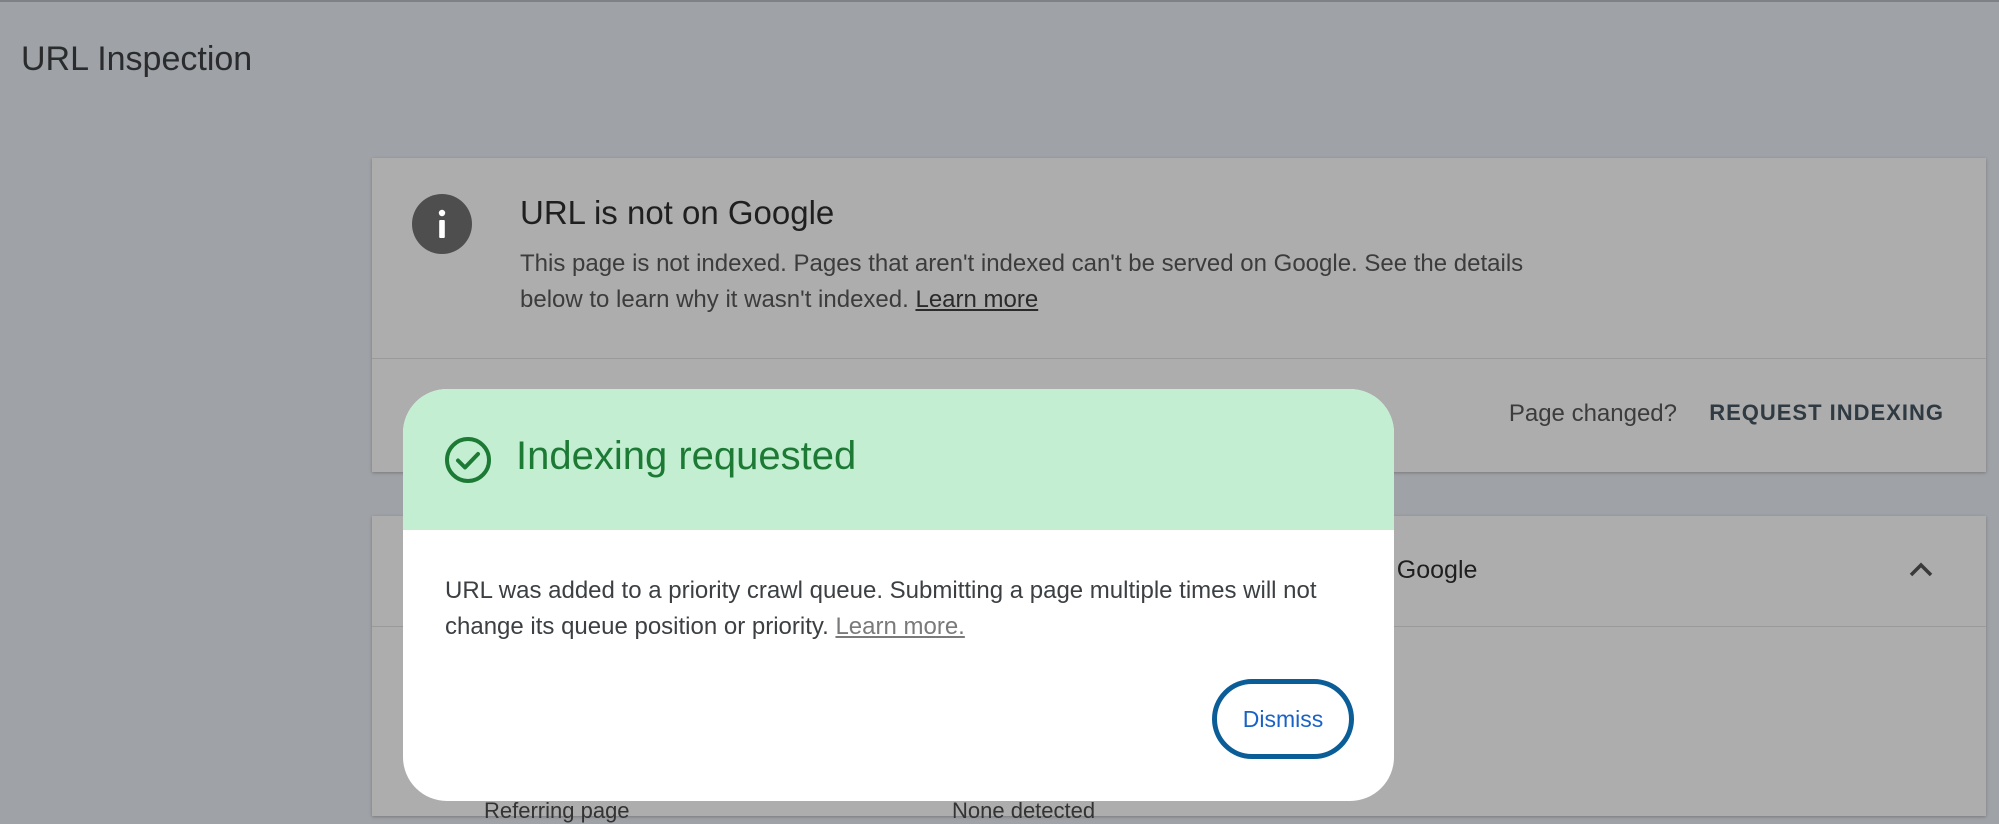 The image size is (1999, 824). Describe the element at coordinates (899, 626) in the screenshot. I see `dialog-learn-more-link: Learn more.` at that location.